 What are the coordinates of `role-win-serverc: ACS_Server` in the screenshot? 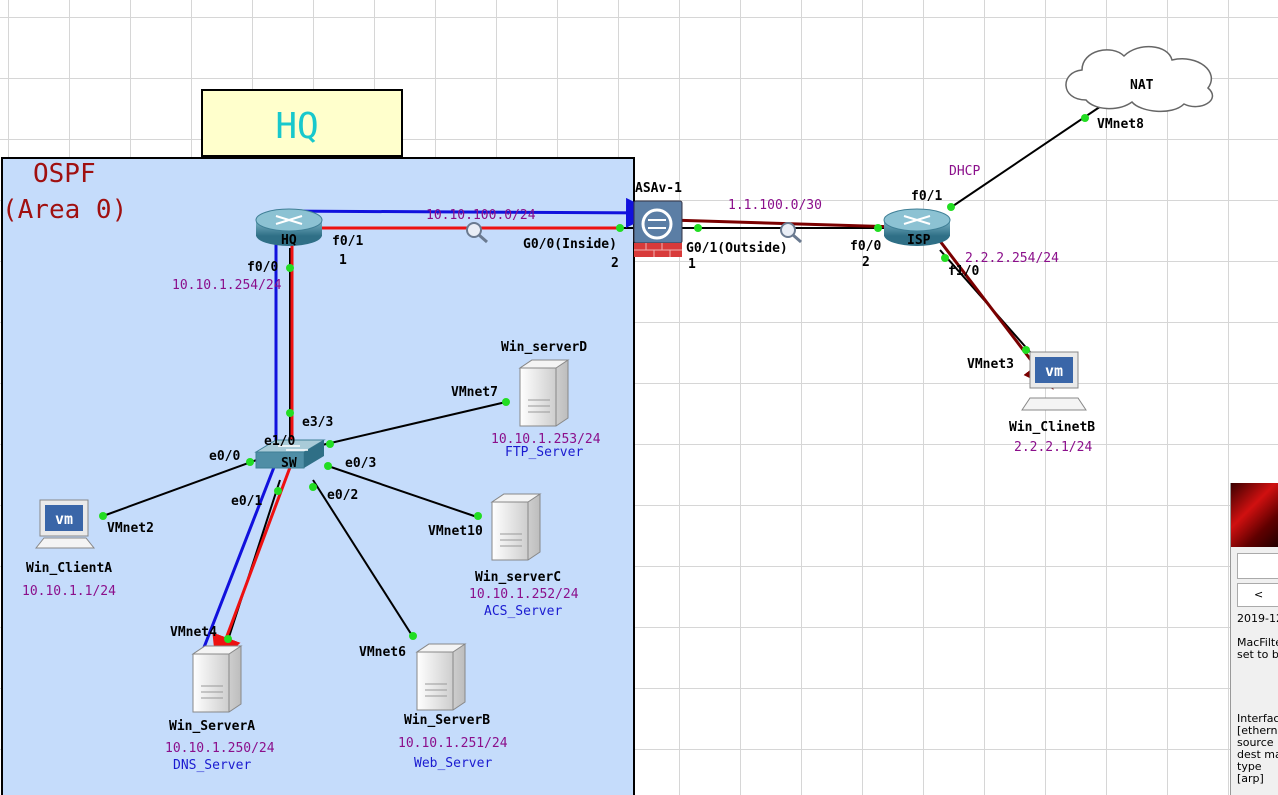 It's located at (523, 611).